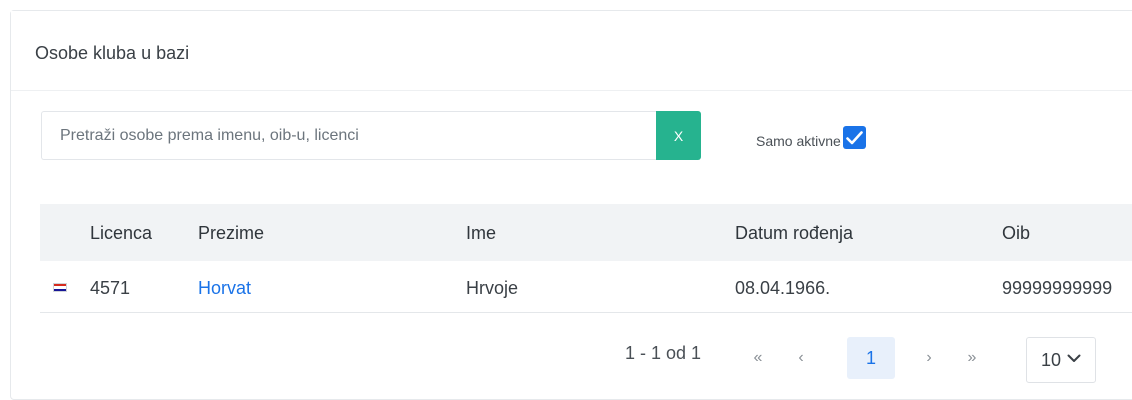  What do you see at coordinates (794, 233) in the screenshot?
I see `column-header-datum-rodenja: Datum rođenja` at bounding box center [794, 233].